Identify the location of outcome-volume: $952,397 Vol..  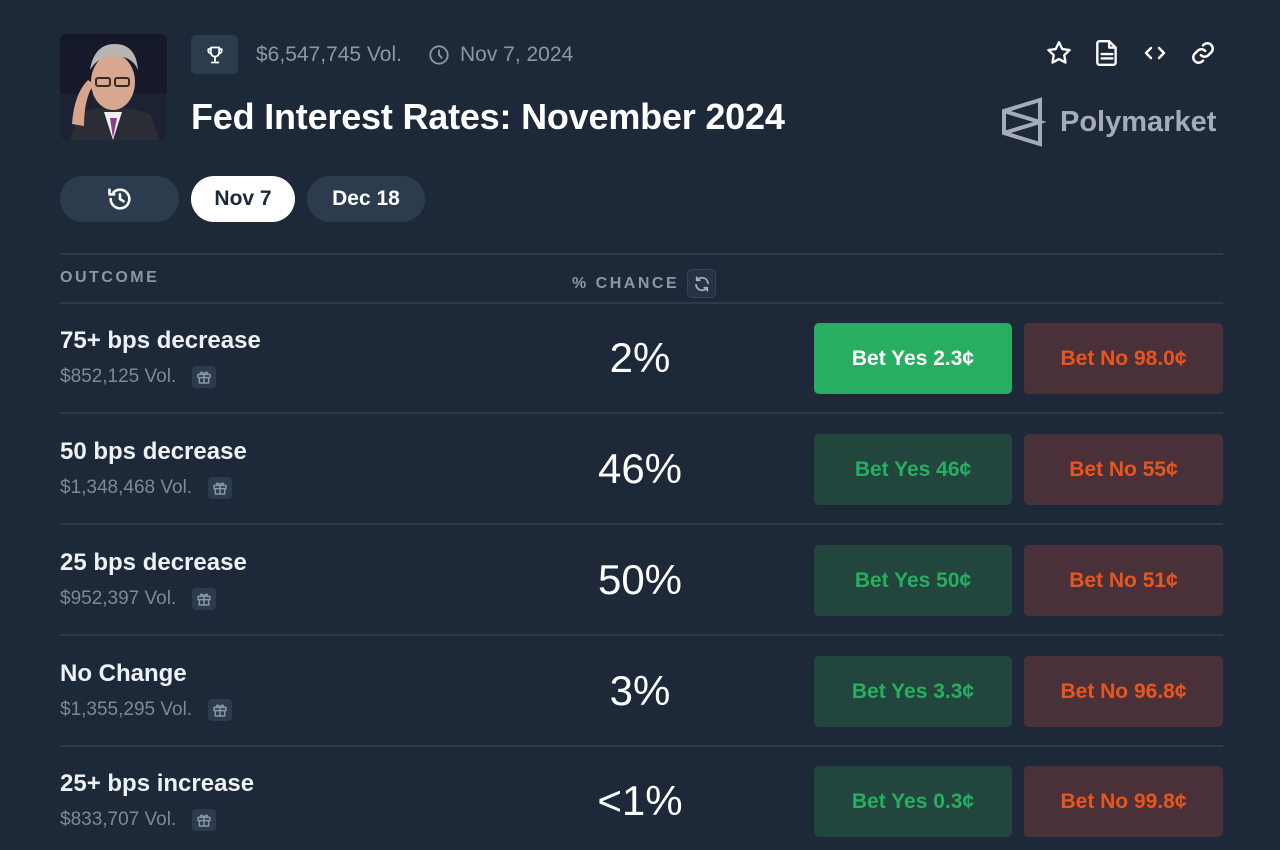
(118, 598).